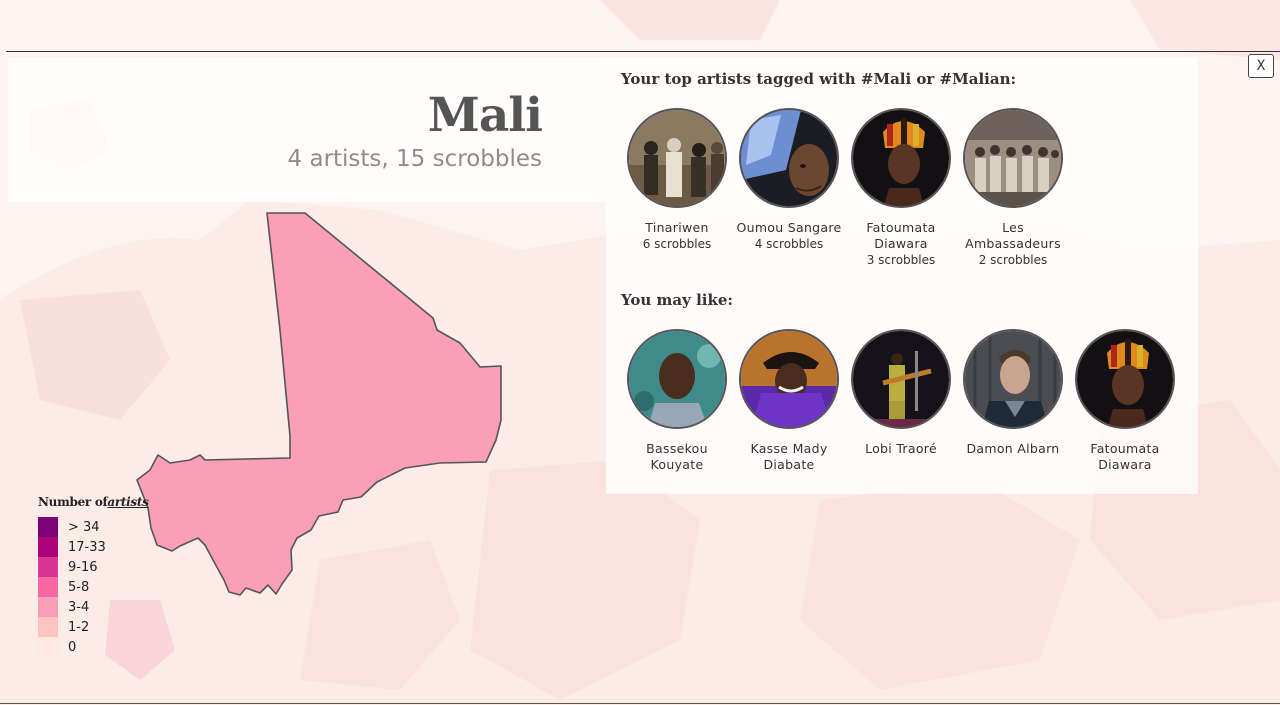 The height and width of the screenshot is (705, 1280). What do you see at coordinates (1261, 66) in the screenshot?
I see `close-button: X` at bounding box center [1261, 66].